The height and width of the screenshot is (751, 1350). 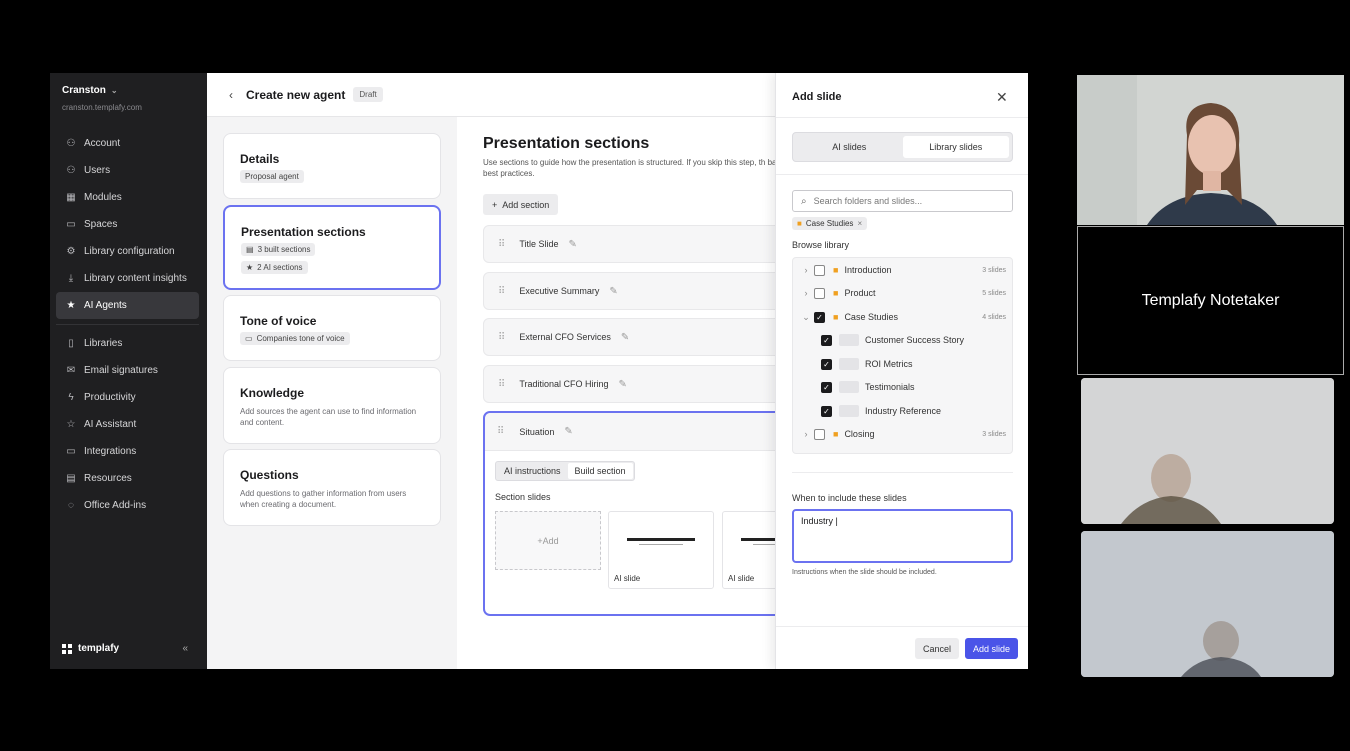 I want to click on collapse-sidebar-icon: «, so click(x=185, y=648).